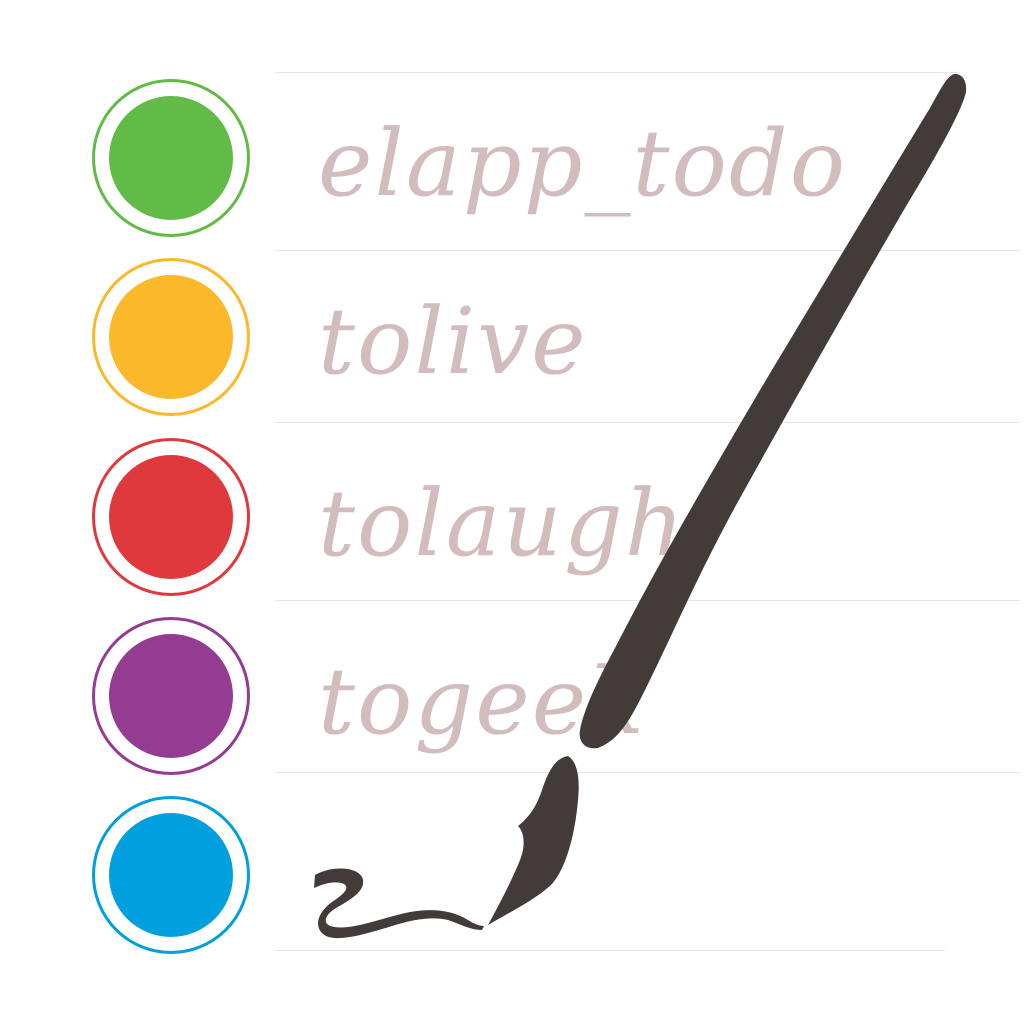  Describe the element at coordinates (533, 840) in the screenshot. I see `pen-nib` at that location.